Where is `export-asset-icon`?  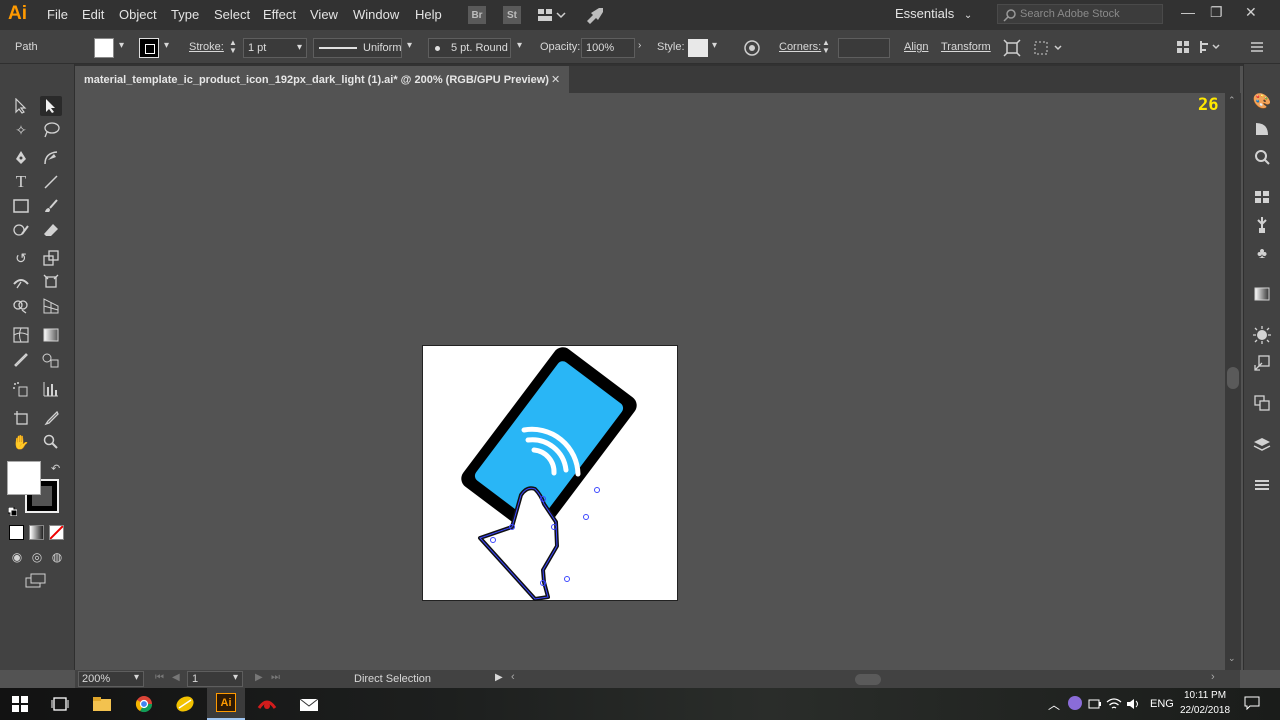
export-asset-icon is located at coordinates (1262, 363).